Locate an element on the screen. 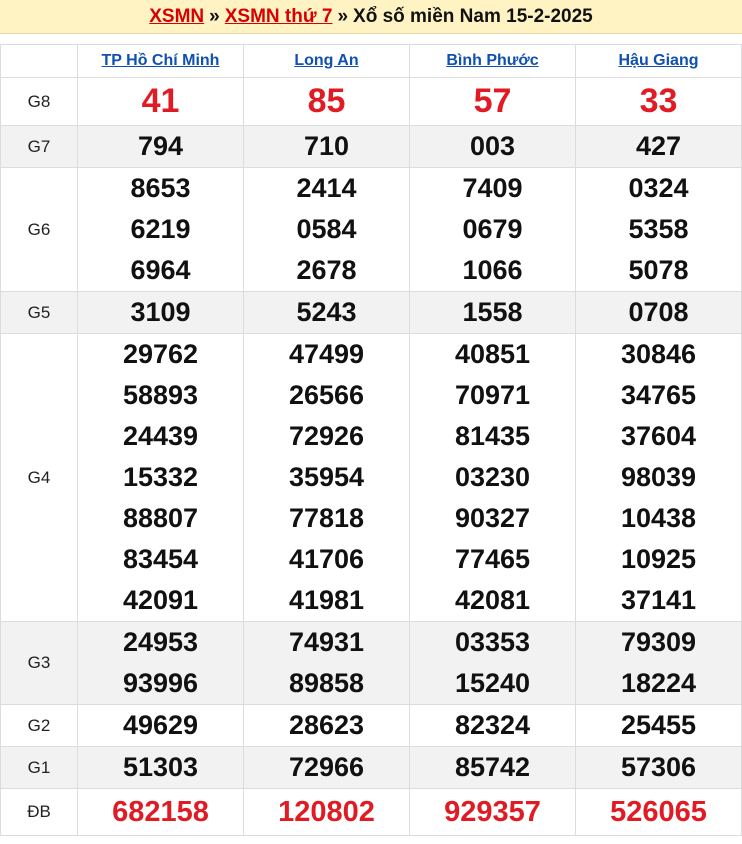 This screenshot has height=844, width=742. result-number: 98039 is located at coordinates (658, 477).